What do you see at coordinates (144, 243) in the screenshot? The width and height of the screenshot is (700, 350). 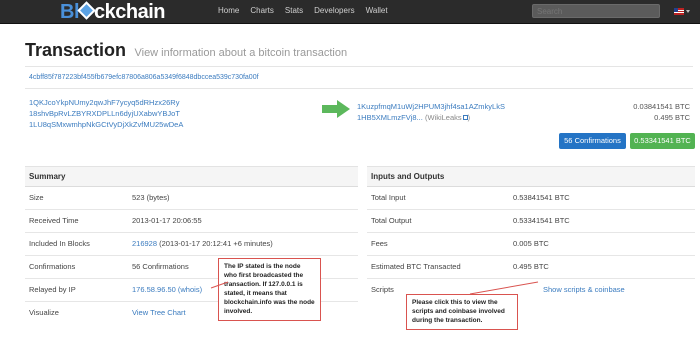 I see `block-link: 216928` at bounding box center [144, 243].